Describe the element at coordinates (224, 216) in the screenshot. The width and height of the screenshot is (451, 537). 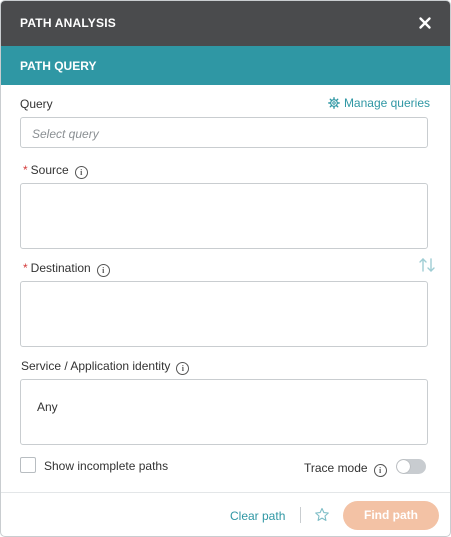
I see `source-input` at that location.